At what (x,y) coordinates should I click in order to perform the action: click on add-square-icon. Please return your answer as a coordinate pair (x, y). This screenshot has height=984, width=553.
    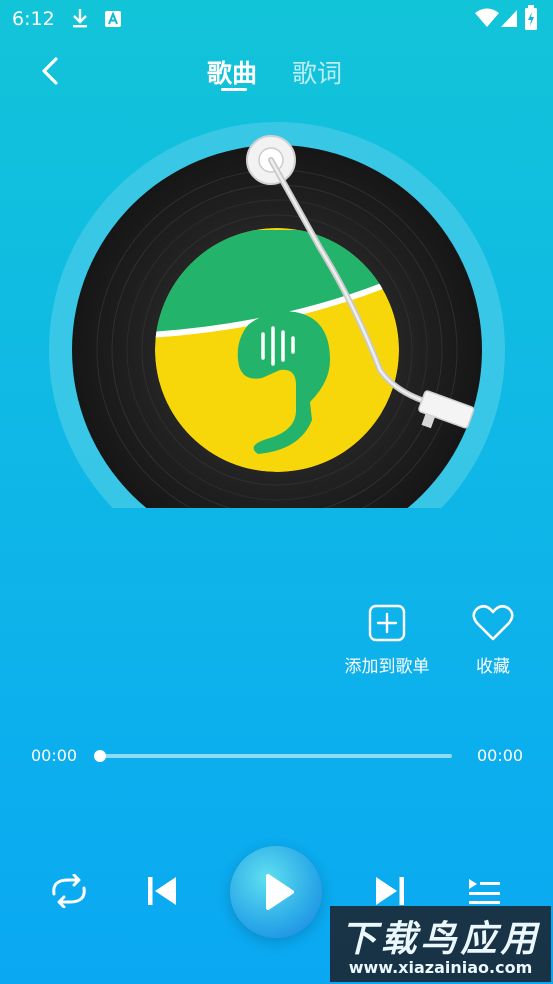
    Looking at the image, I should click on (387, 623).